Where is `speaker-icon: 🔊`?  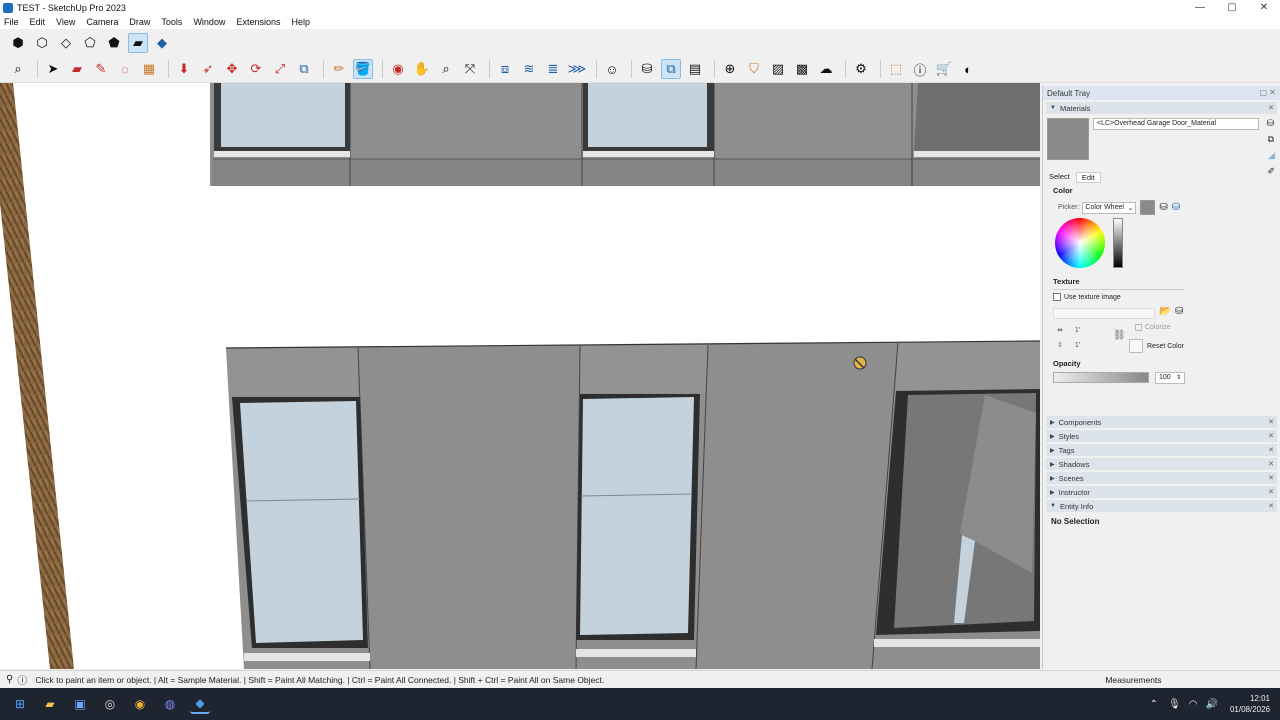
speaker-icon: 🔊 is located at coordinates (1212, 704).